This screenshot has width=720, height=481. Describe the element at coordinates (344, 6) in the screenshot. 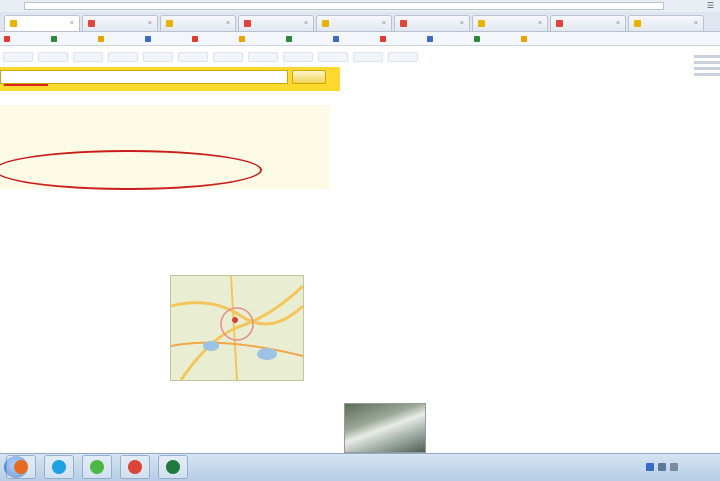

I see `address-field` at that location.